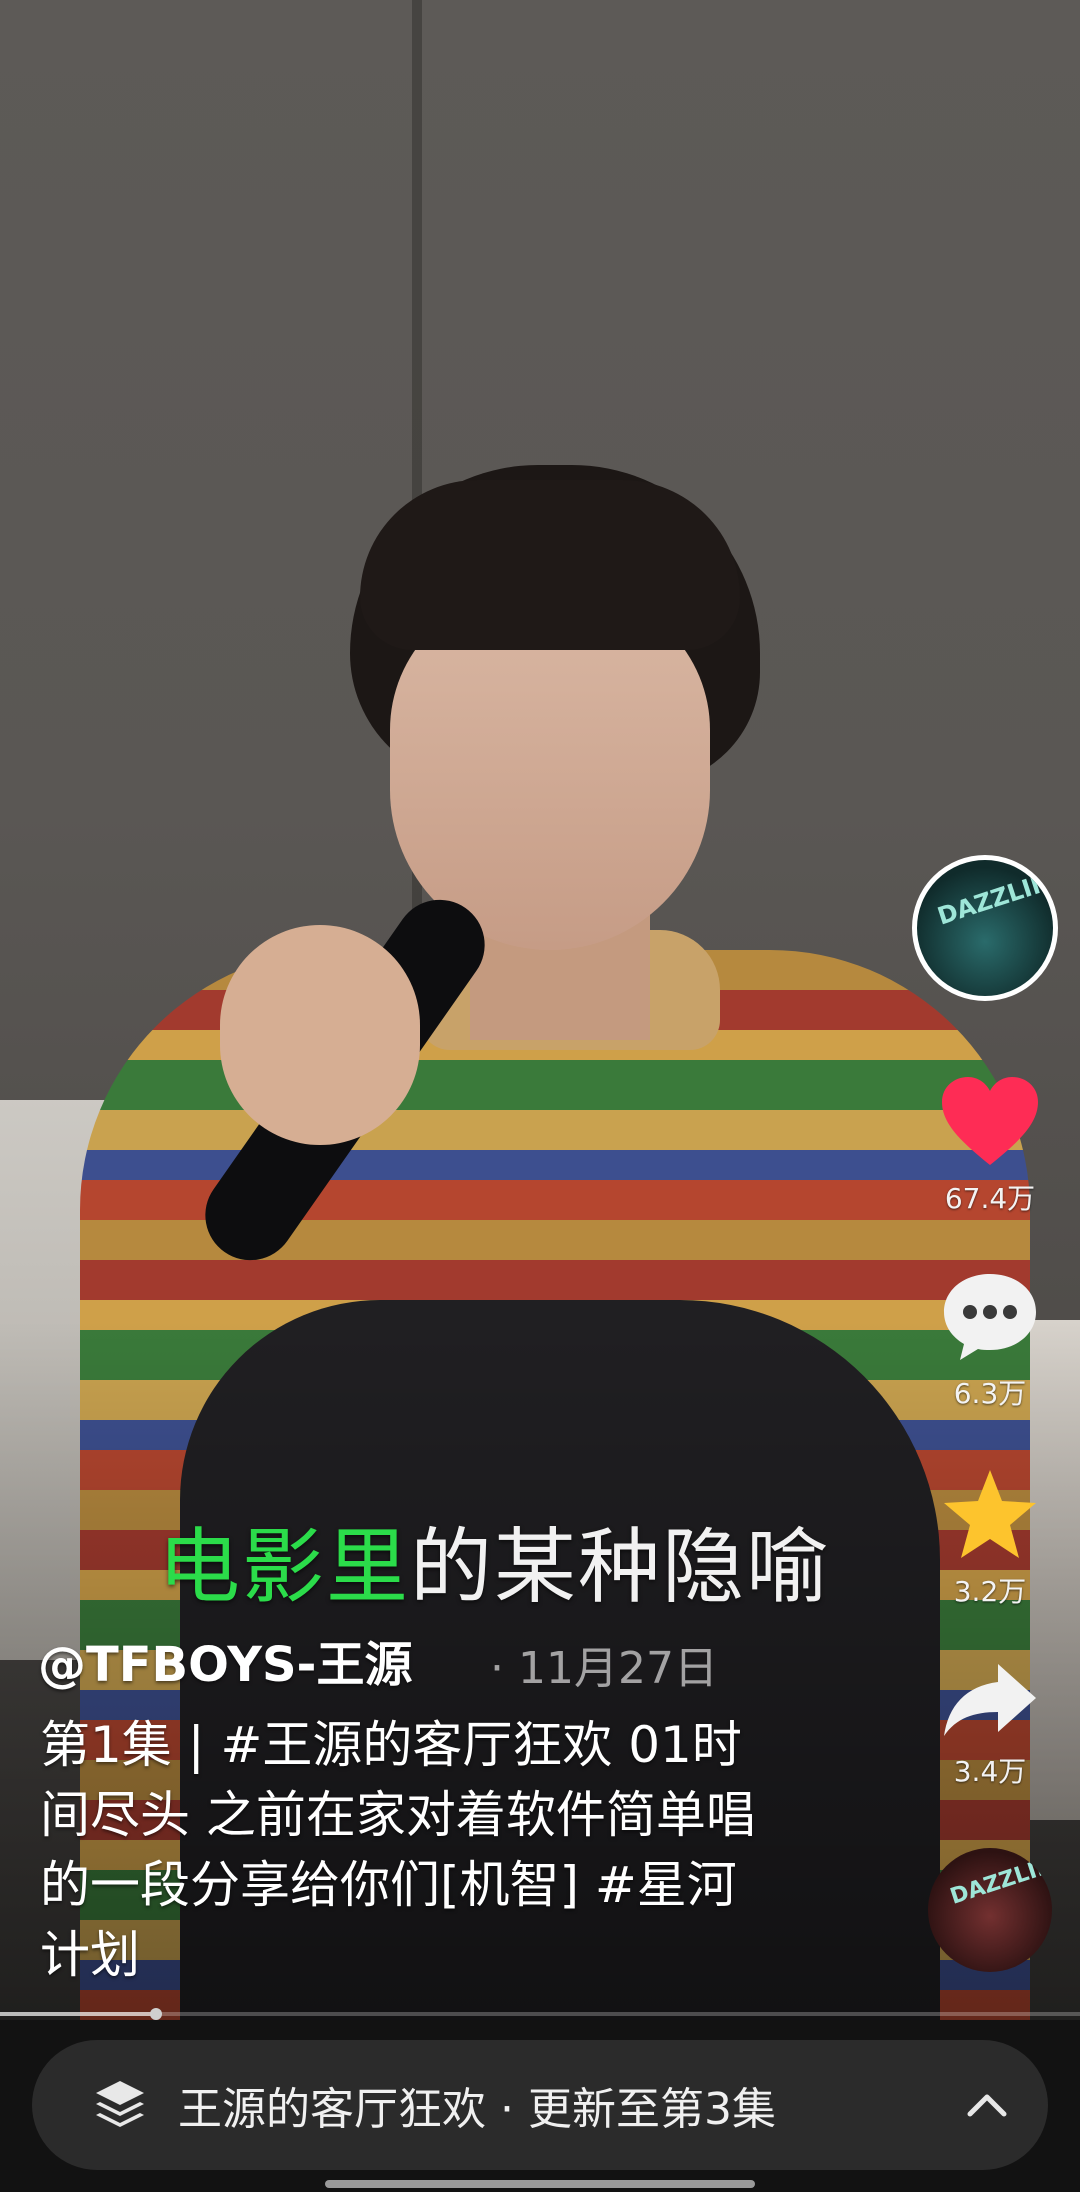 This screenshot has height=2192, width=1080. What do you see at coordinates (990, 1198) in the screenshot?
I see `like-count: 67.4万` at bounding box center [990, 1198].